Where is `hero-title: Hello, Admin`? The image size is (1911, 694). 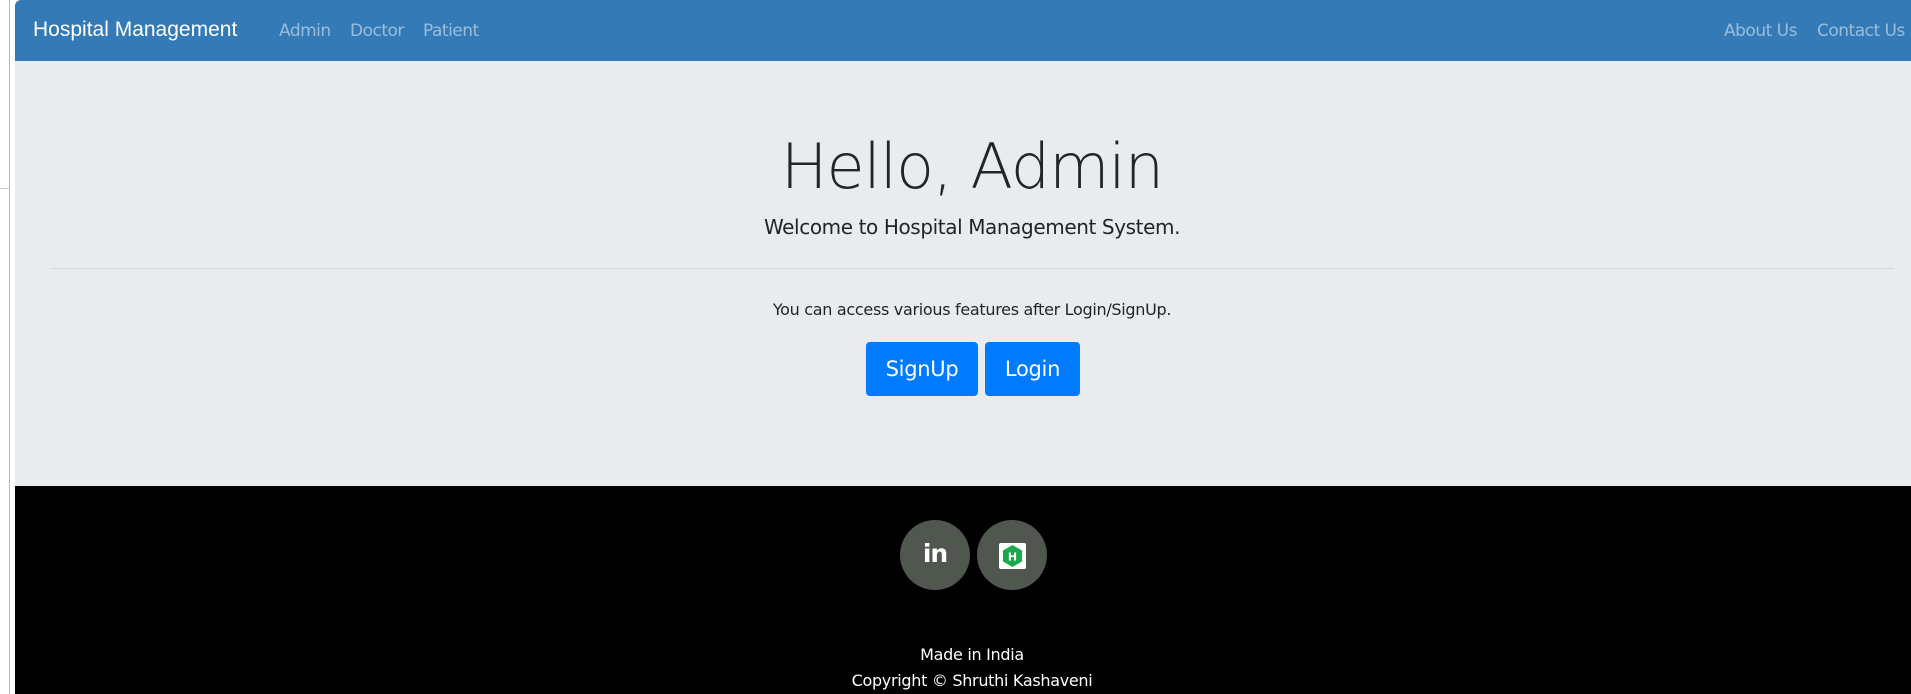 hero-title: Hello, Admin is located at coordinates (972, 166).